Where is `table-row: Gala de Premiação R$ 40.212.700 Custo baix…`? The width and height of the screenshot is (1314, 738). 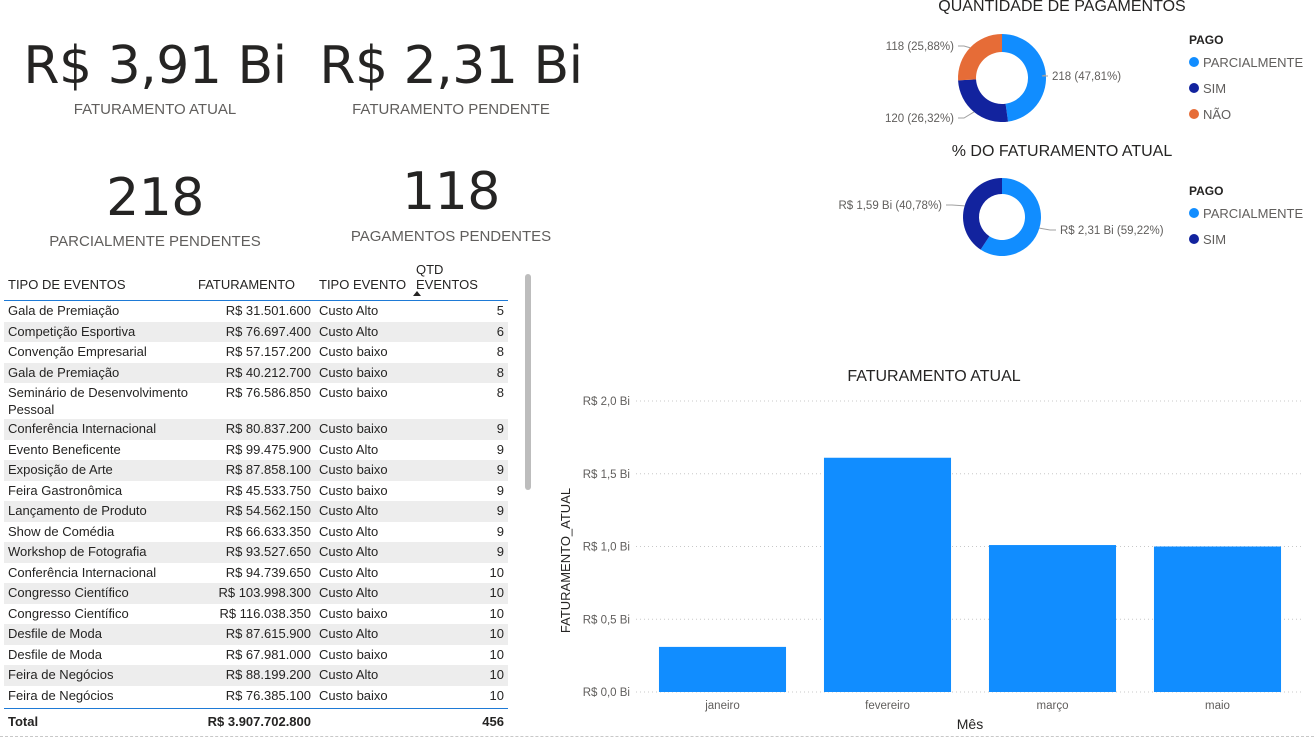 table-row: Gala de Premiação R$ 40.212.700 Custo baix… is located at coordinates (256, 372).